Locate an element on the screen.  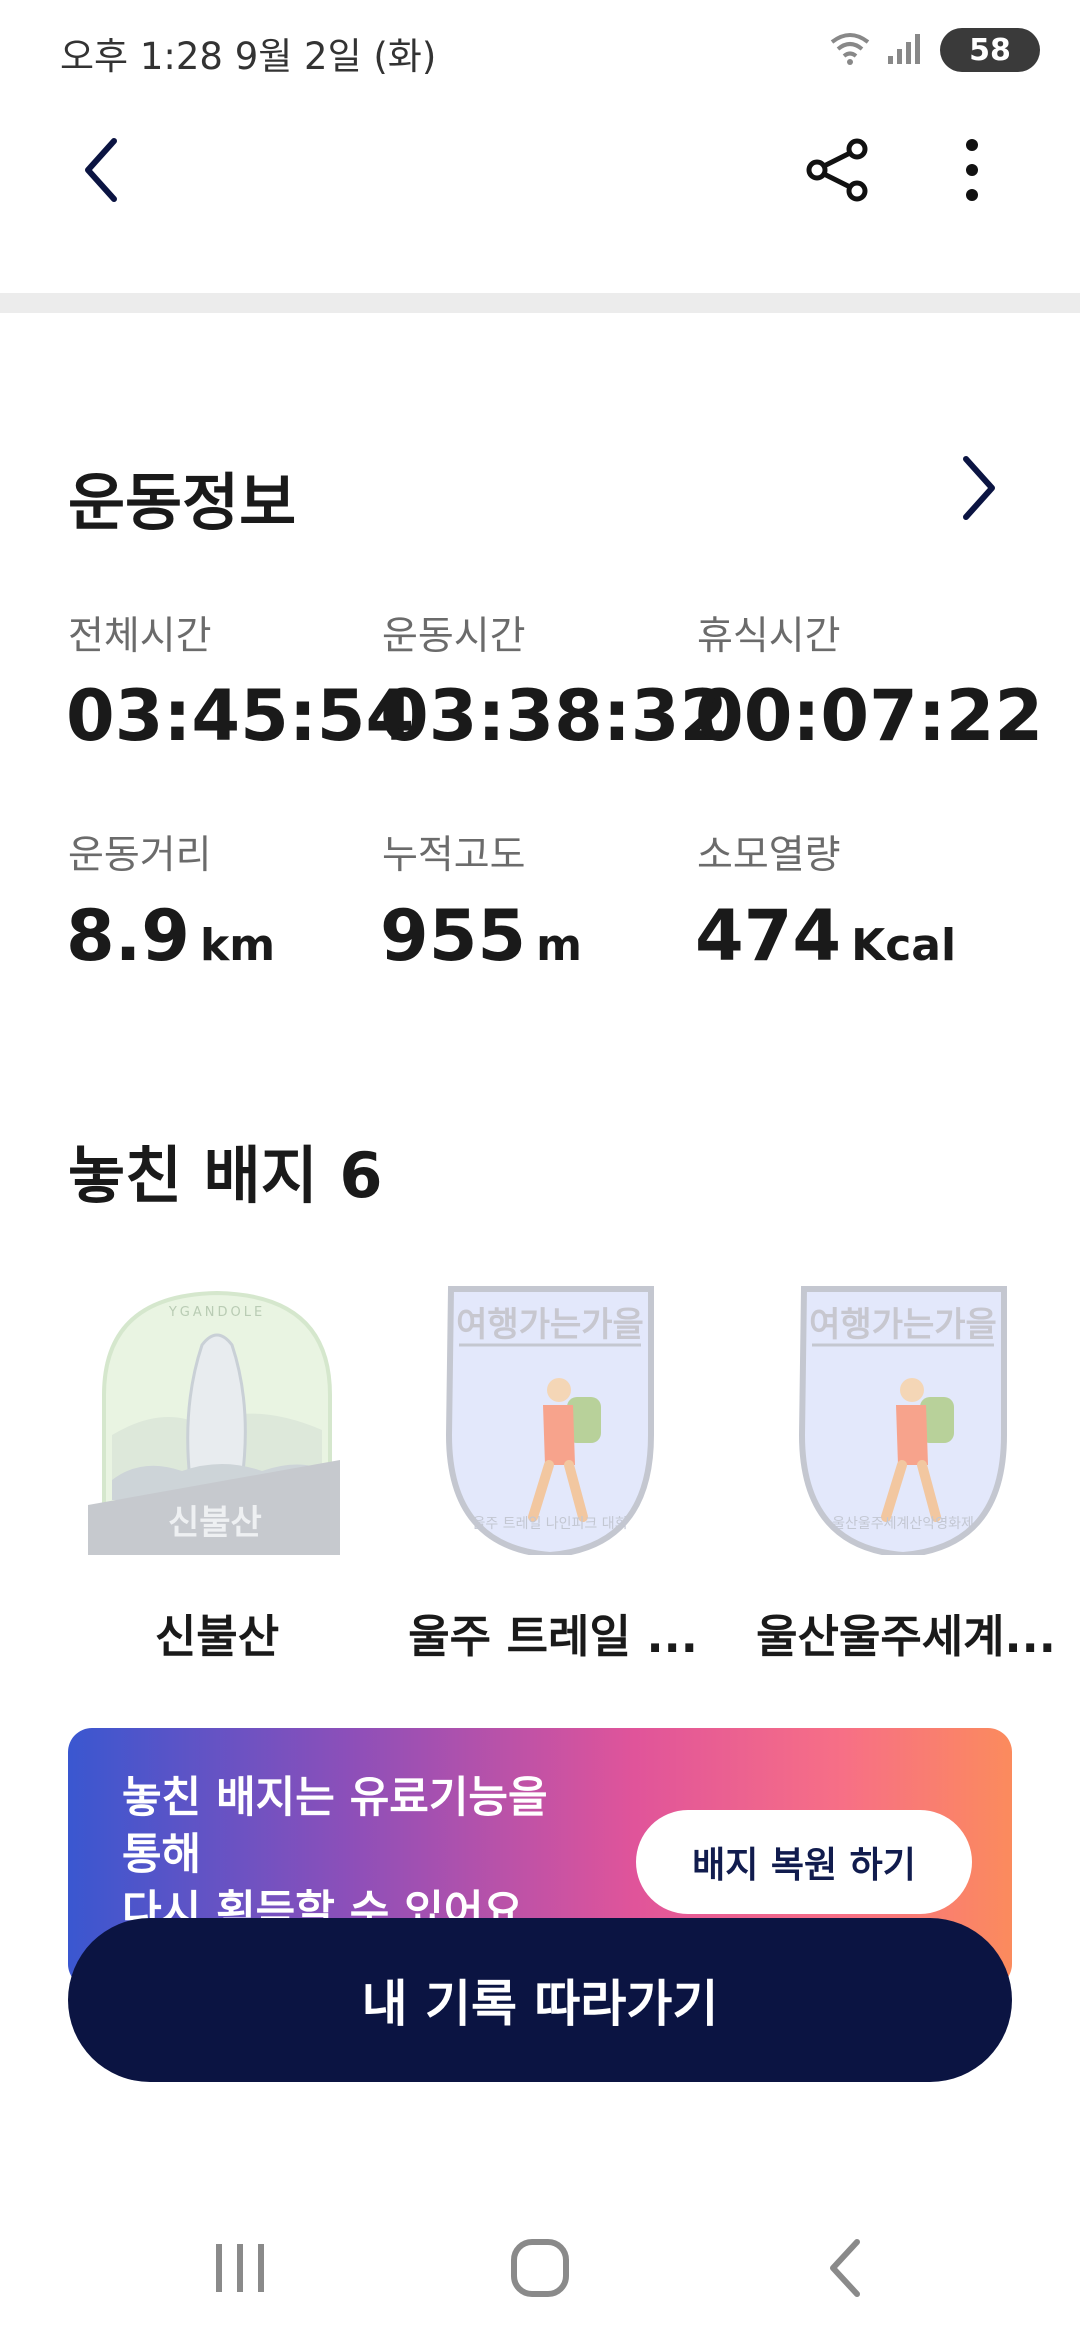
back-arrow-icon is located at coordinates (102, 172).